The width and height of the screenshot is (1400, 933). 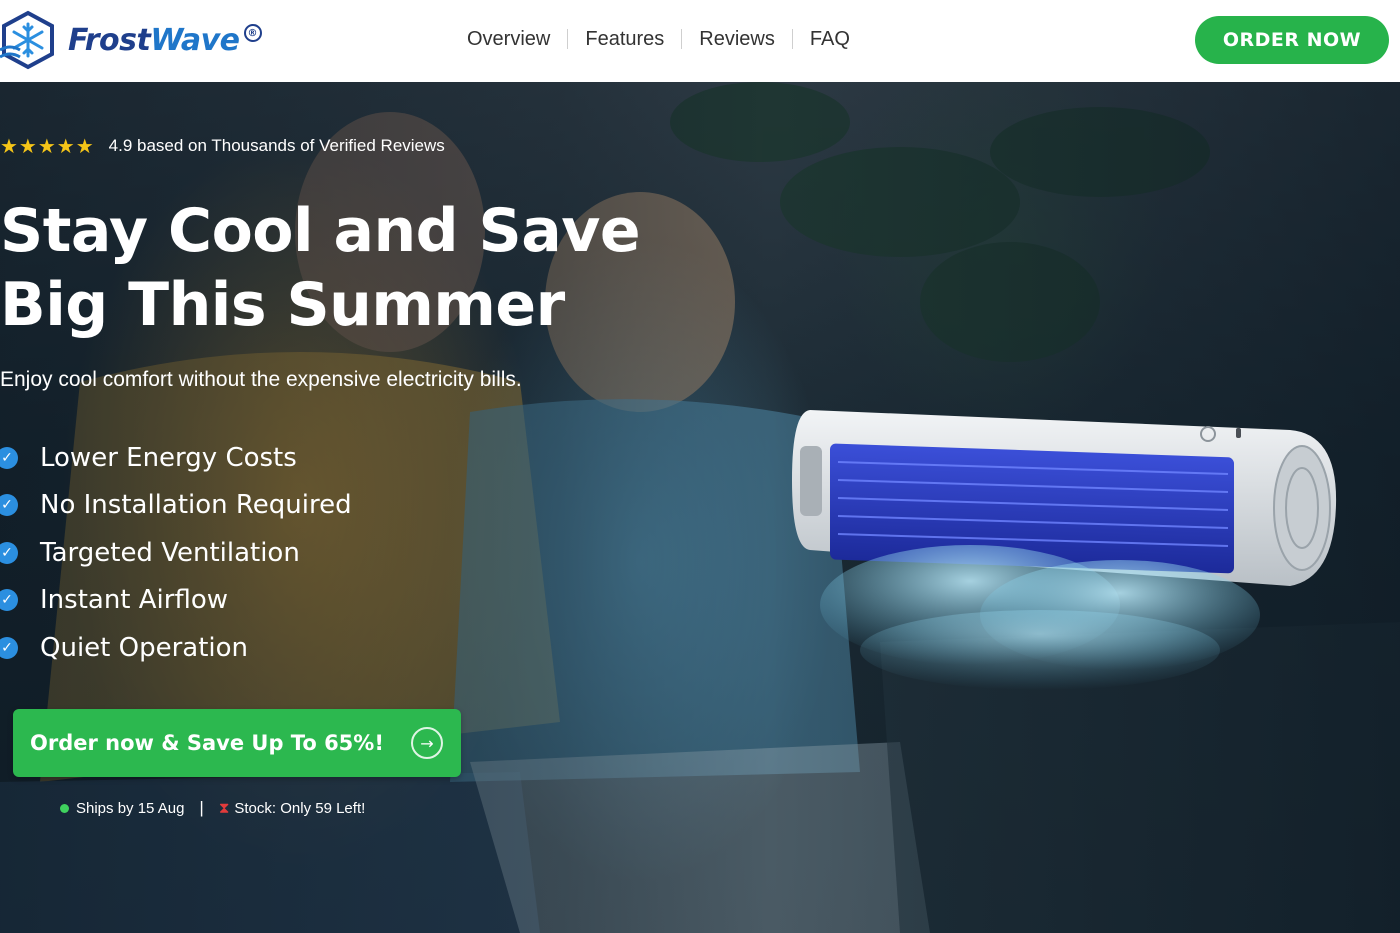 I want to click on benefit-item: ✓ Targeted Ventilation, so click(x=176, y=553).